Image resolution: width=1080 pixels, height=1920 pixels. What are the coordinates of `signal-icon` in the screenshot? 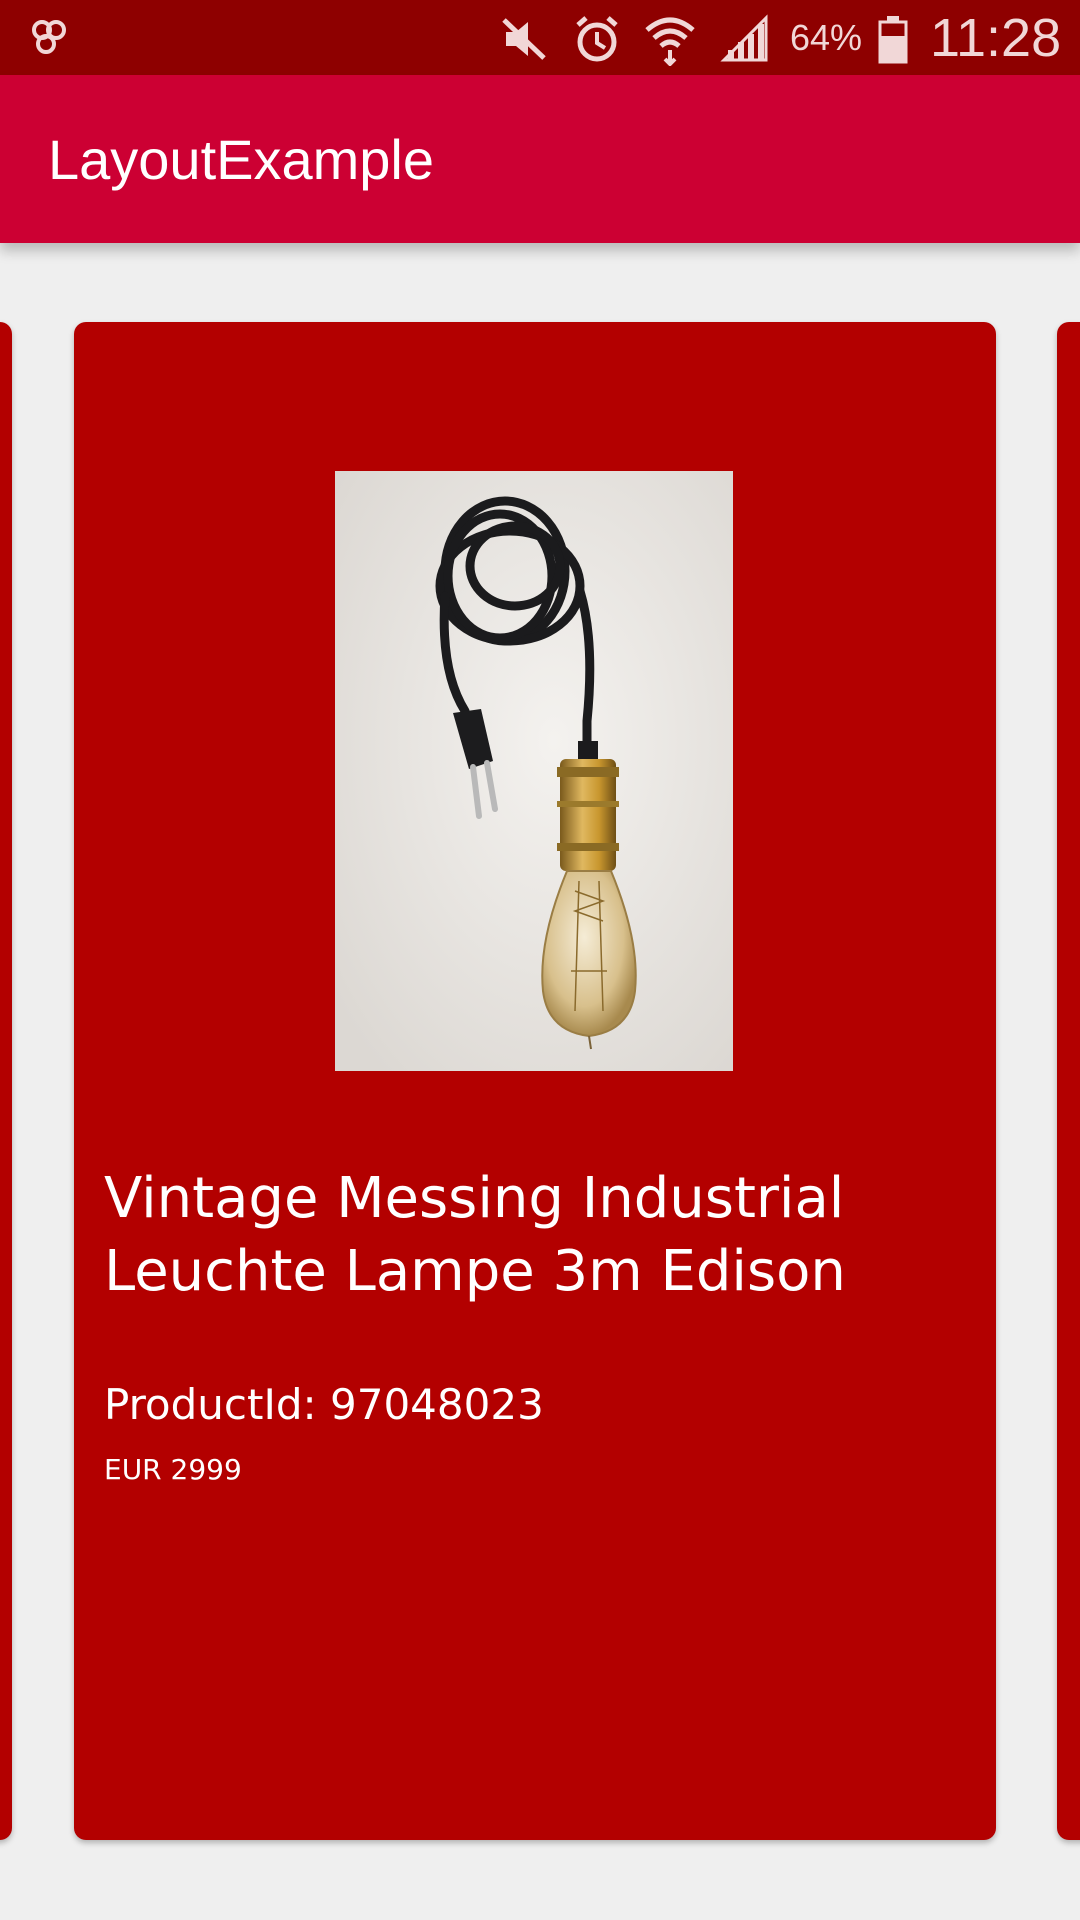 It's located at (744, 38).